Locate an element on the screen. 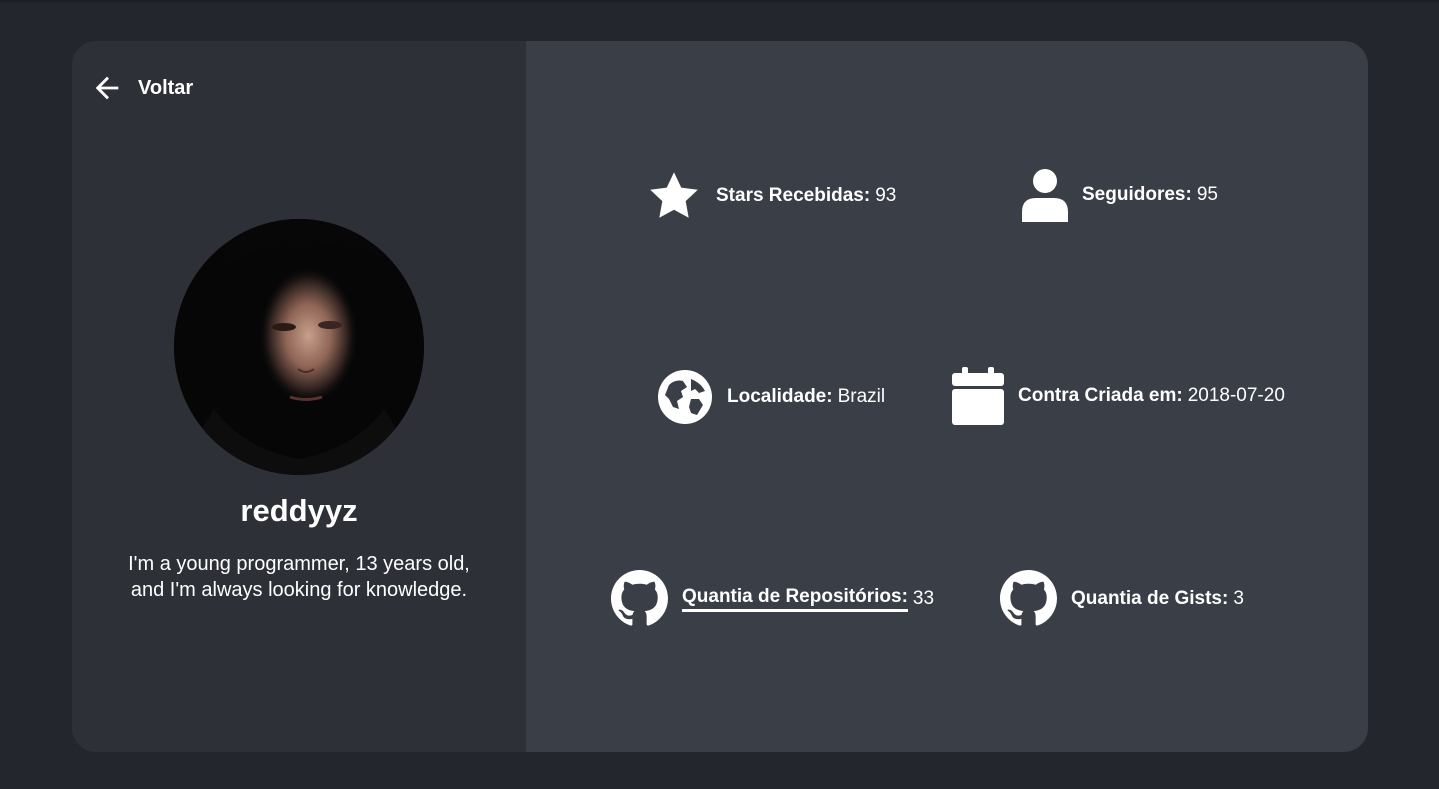  user-icon is located at coordinates (1045, 195).